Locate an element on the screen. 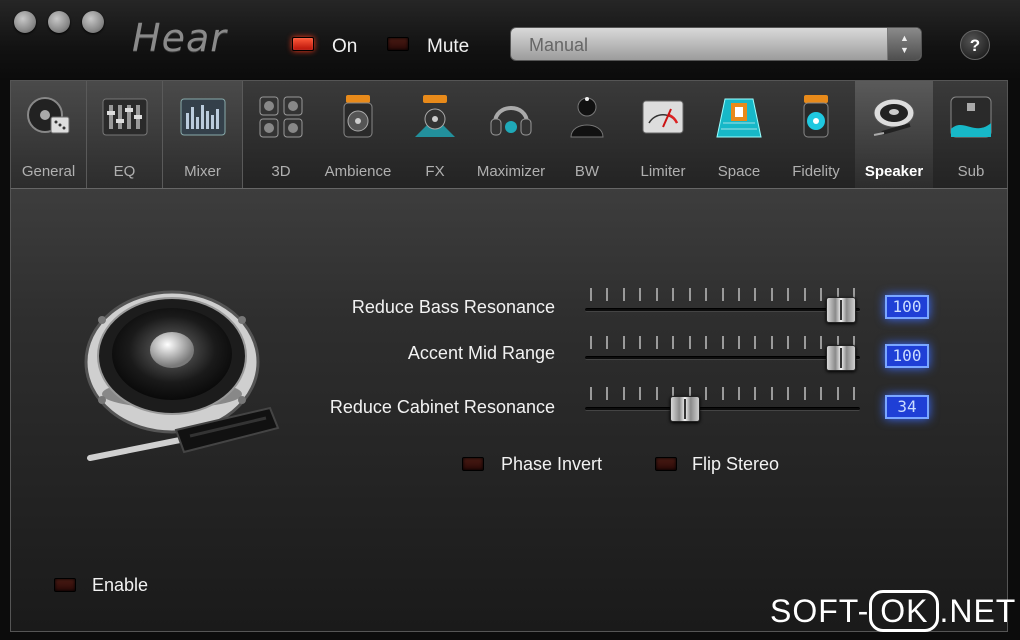 The width and height of the screenshot is (1020, 640). reduce-bass-resonance-value: 100 is located at coordinates (907, 307).